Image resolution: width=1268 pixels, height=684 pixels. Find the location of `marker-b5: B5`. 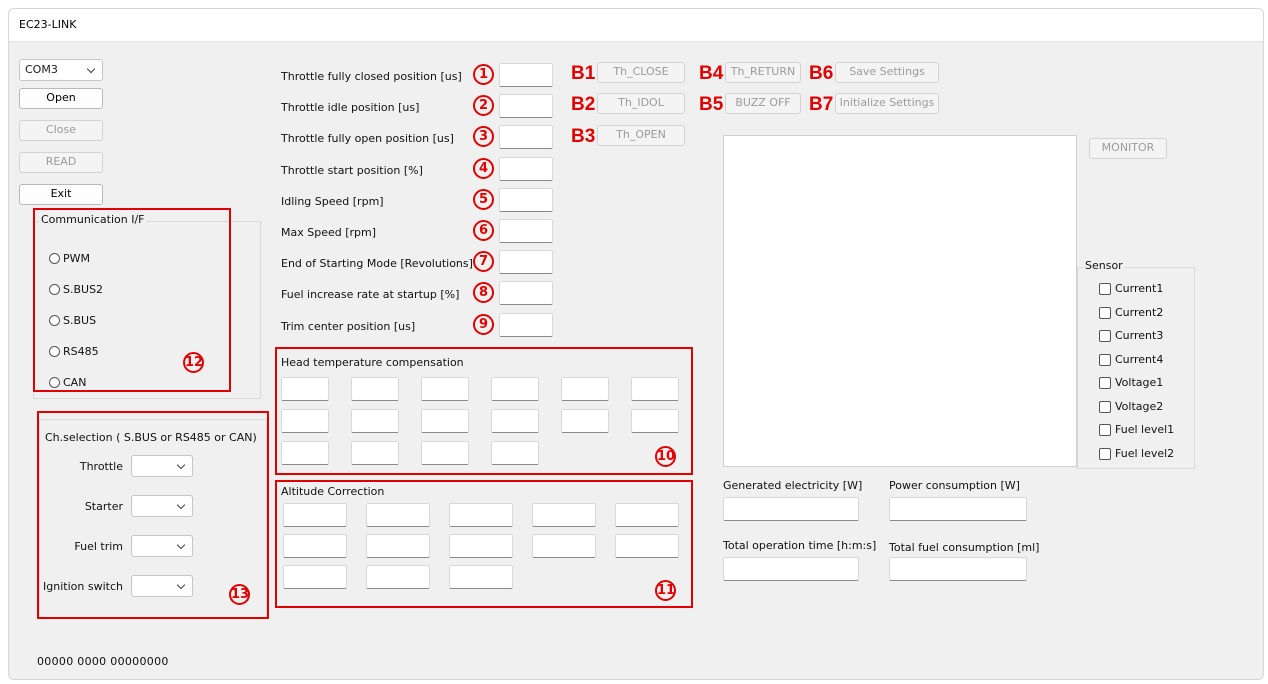

marker-b5: B5 is located at coordinates (711, 104).